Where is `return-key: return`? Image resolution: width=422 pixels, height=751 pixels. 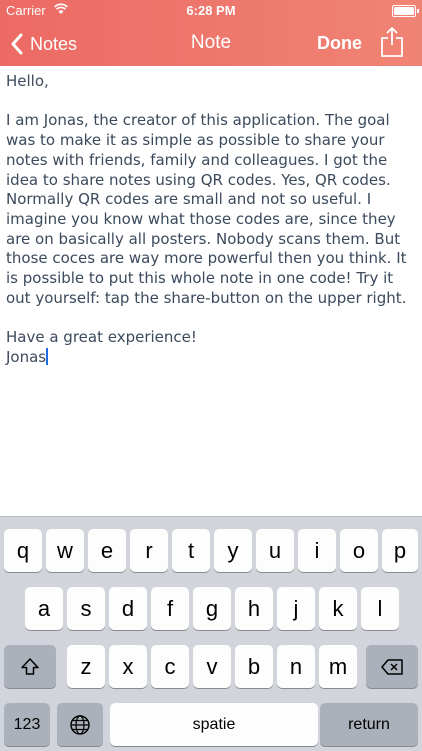
return-key: return is located at coordinates (369, 724).